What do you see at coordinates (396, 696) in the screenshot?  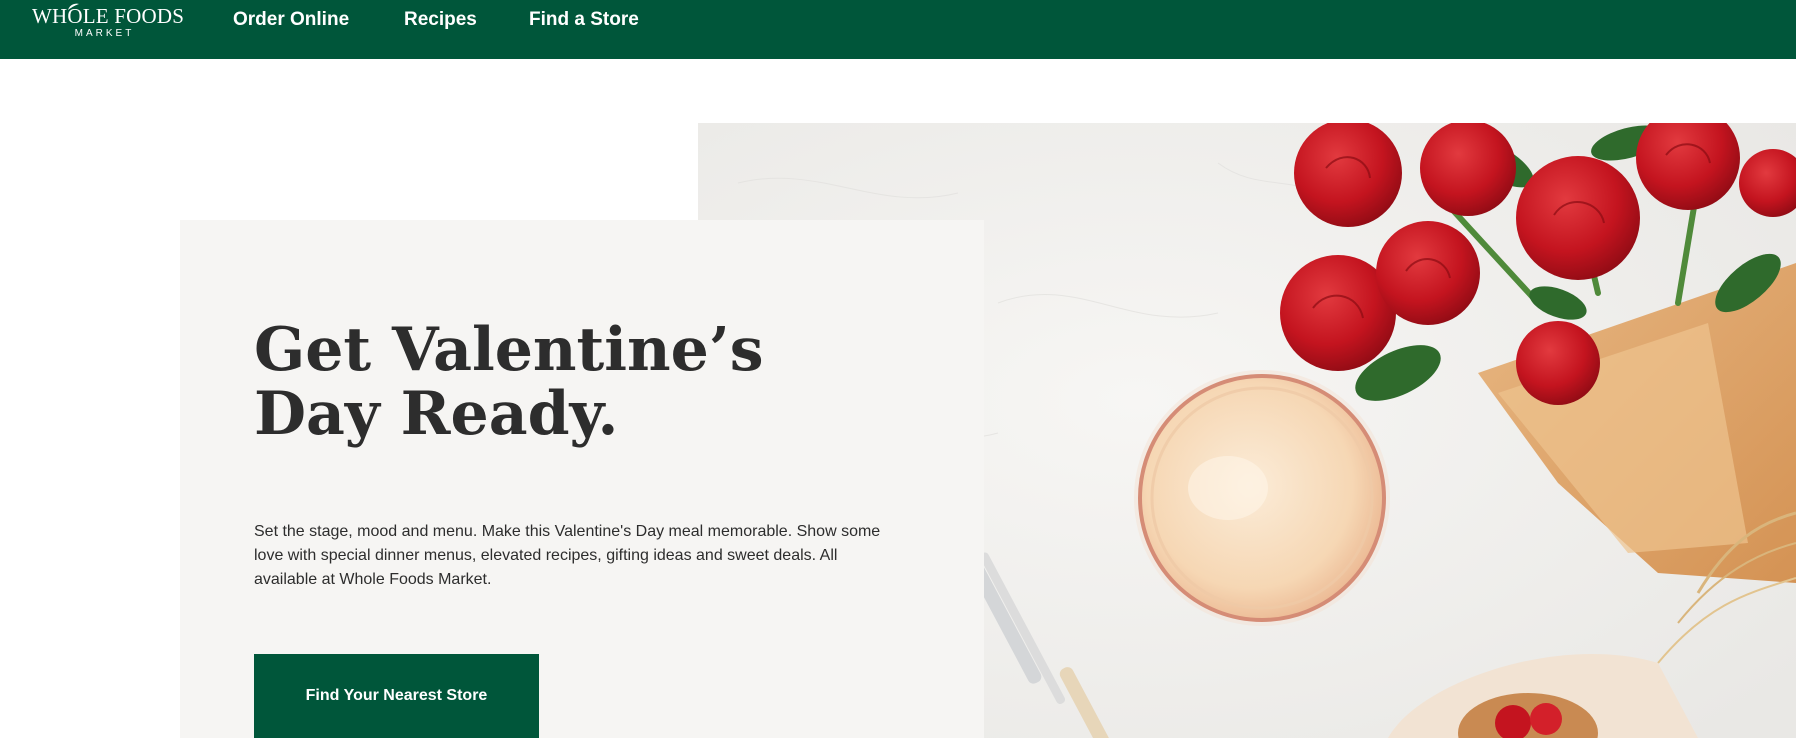 I see `find-nearest-store-button: Find Your Nearest Store` at bounding box center [396, 696].